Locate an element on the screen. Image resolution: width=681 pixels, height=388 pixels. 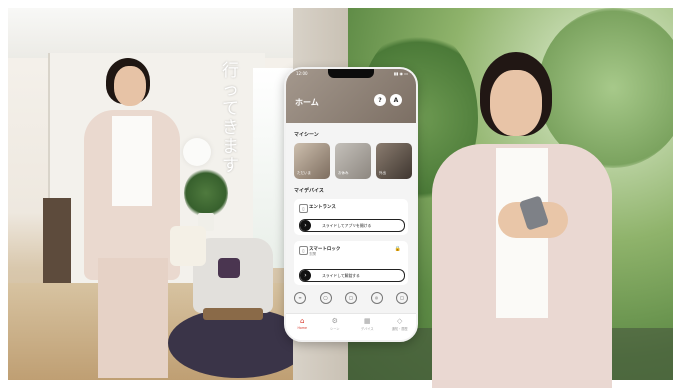
slide-to-unlock-control: › スライドして解錠する is located at coordinates (352, 275).